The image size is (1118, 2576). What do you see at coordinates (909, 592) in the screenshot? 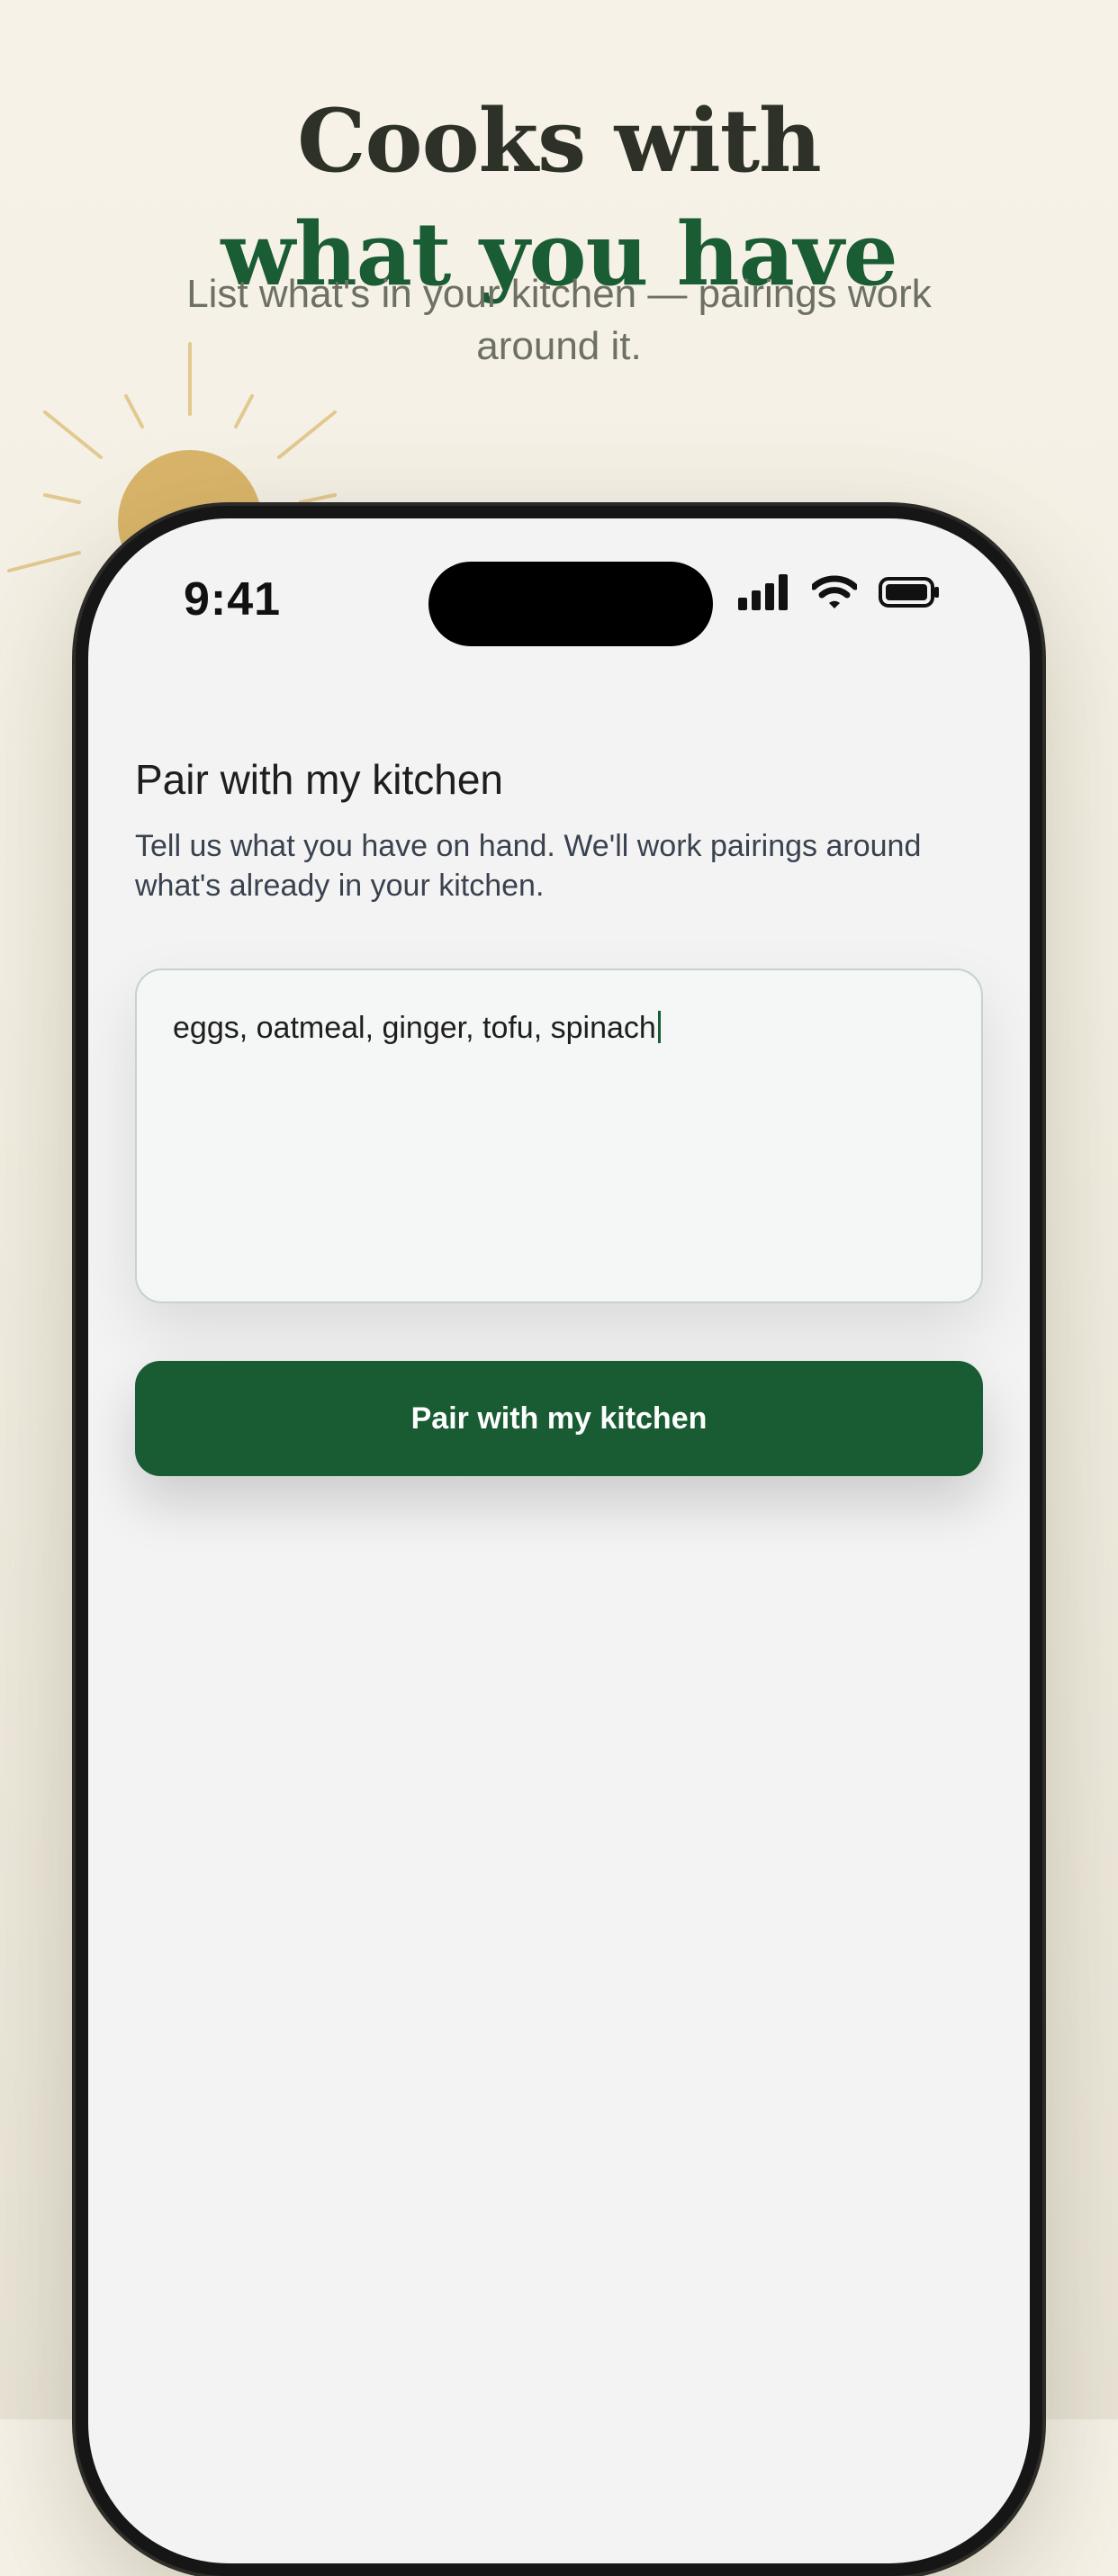
I see `battery-icon` at bounding box center [909, 592].